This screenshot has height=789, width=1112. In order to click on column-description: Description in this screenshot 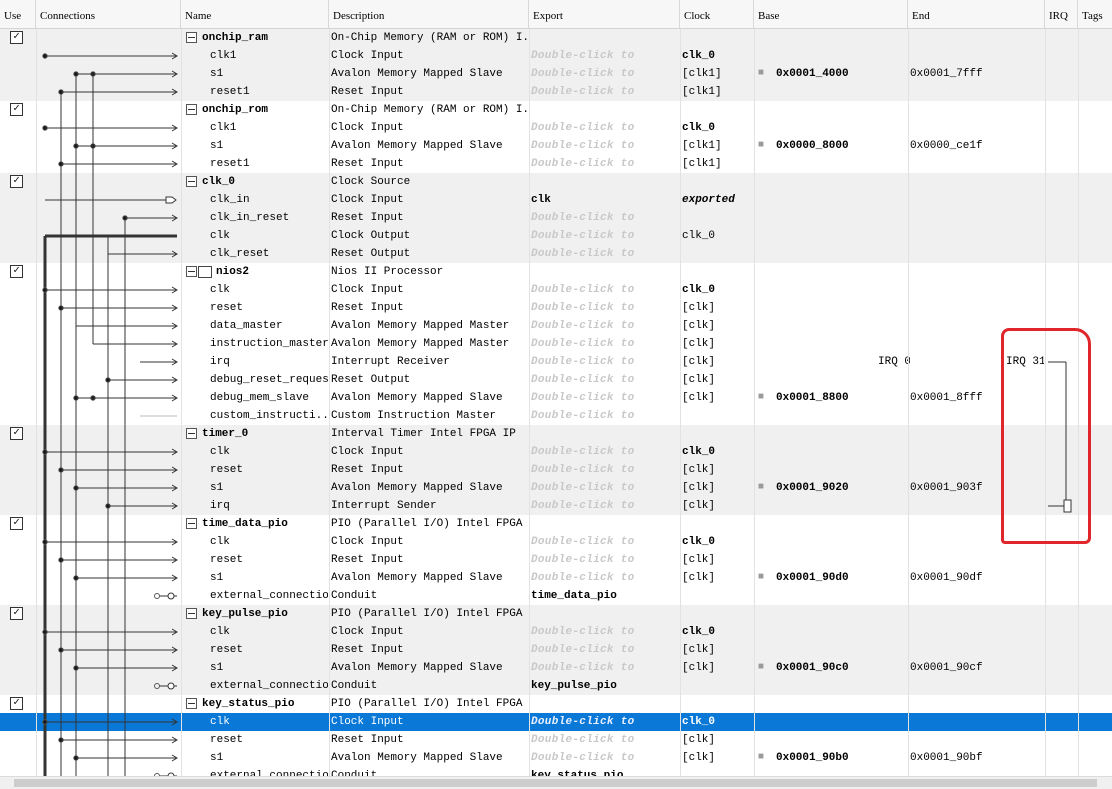, I will do `click(429, 14)`.